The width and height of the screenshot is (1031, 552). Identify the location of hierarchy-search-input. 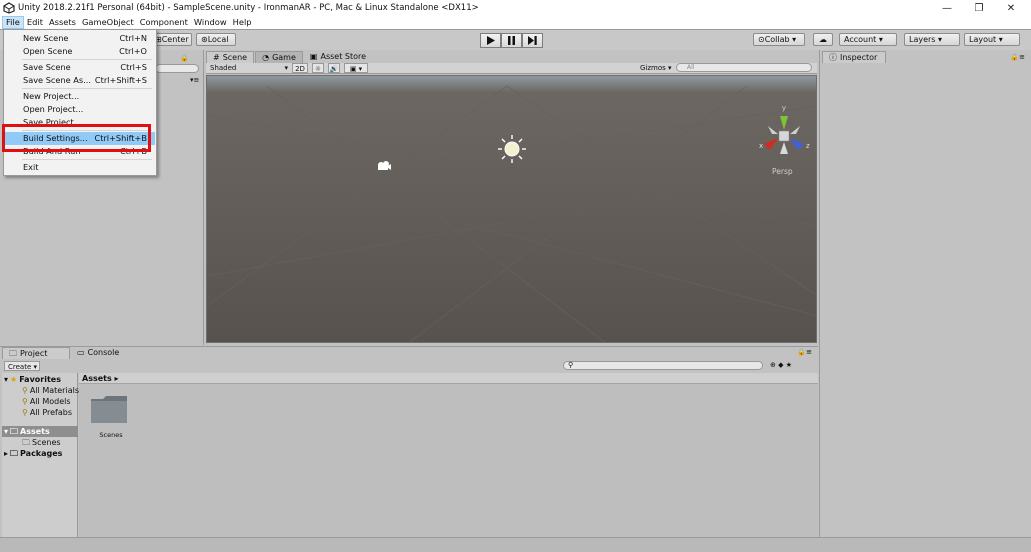
(177, 68).